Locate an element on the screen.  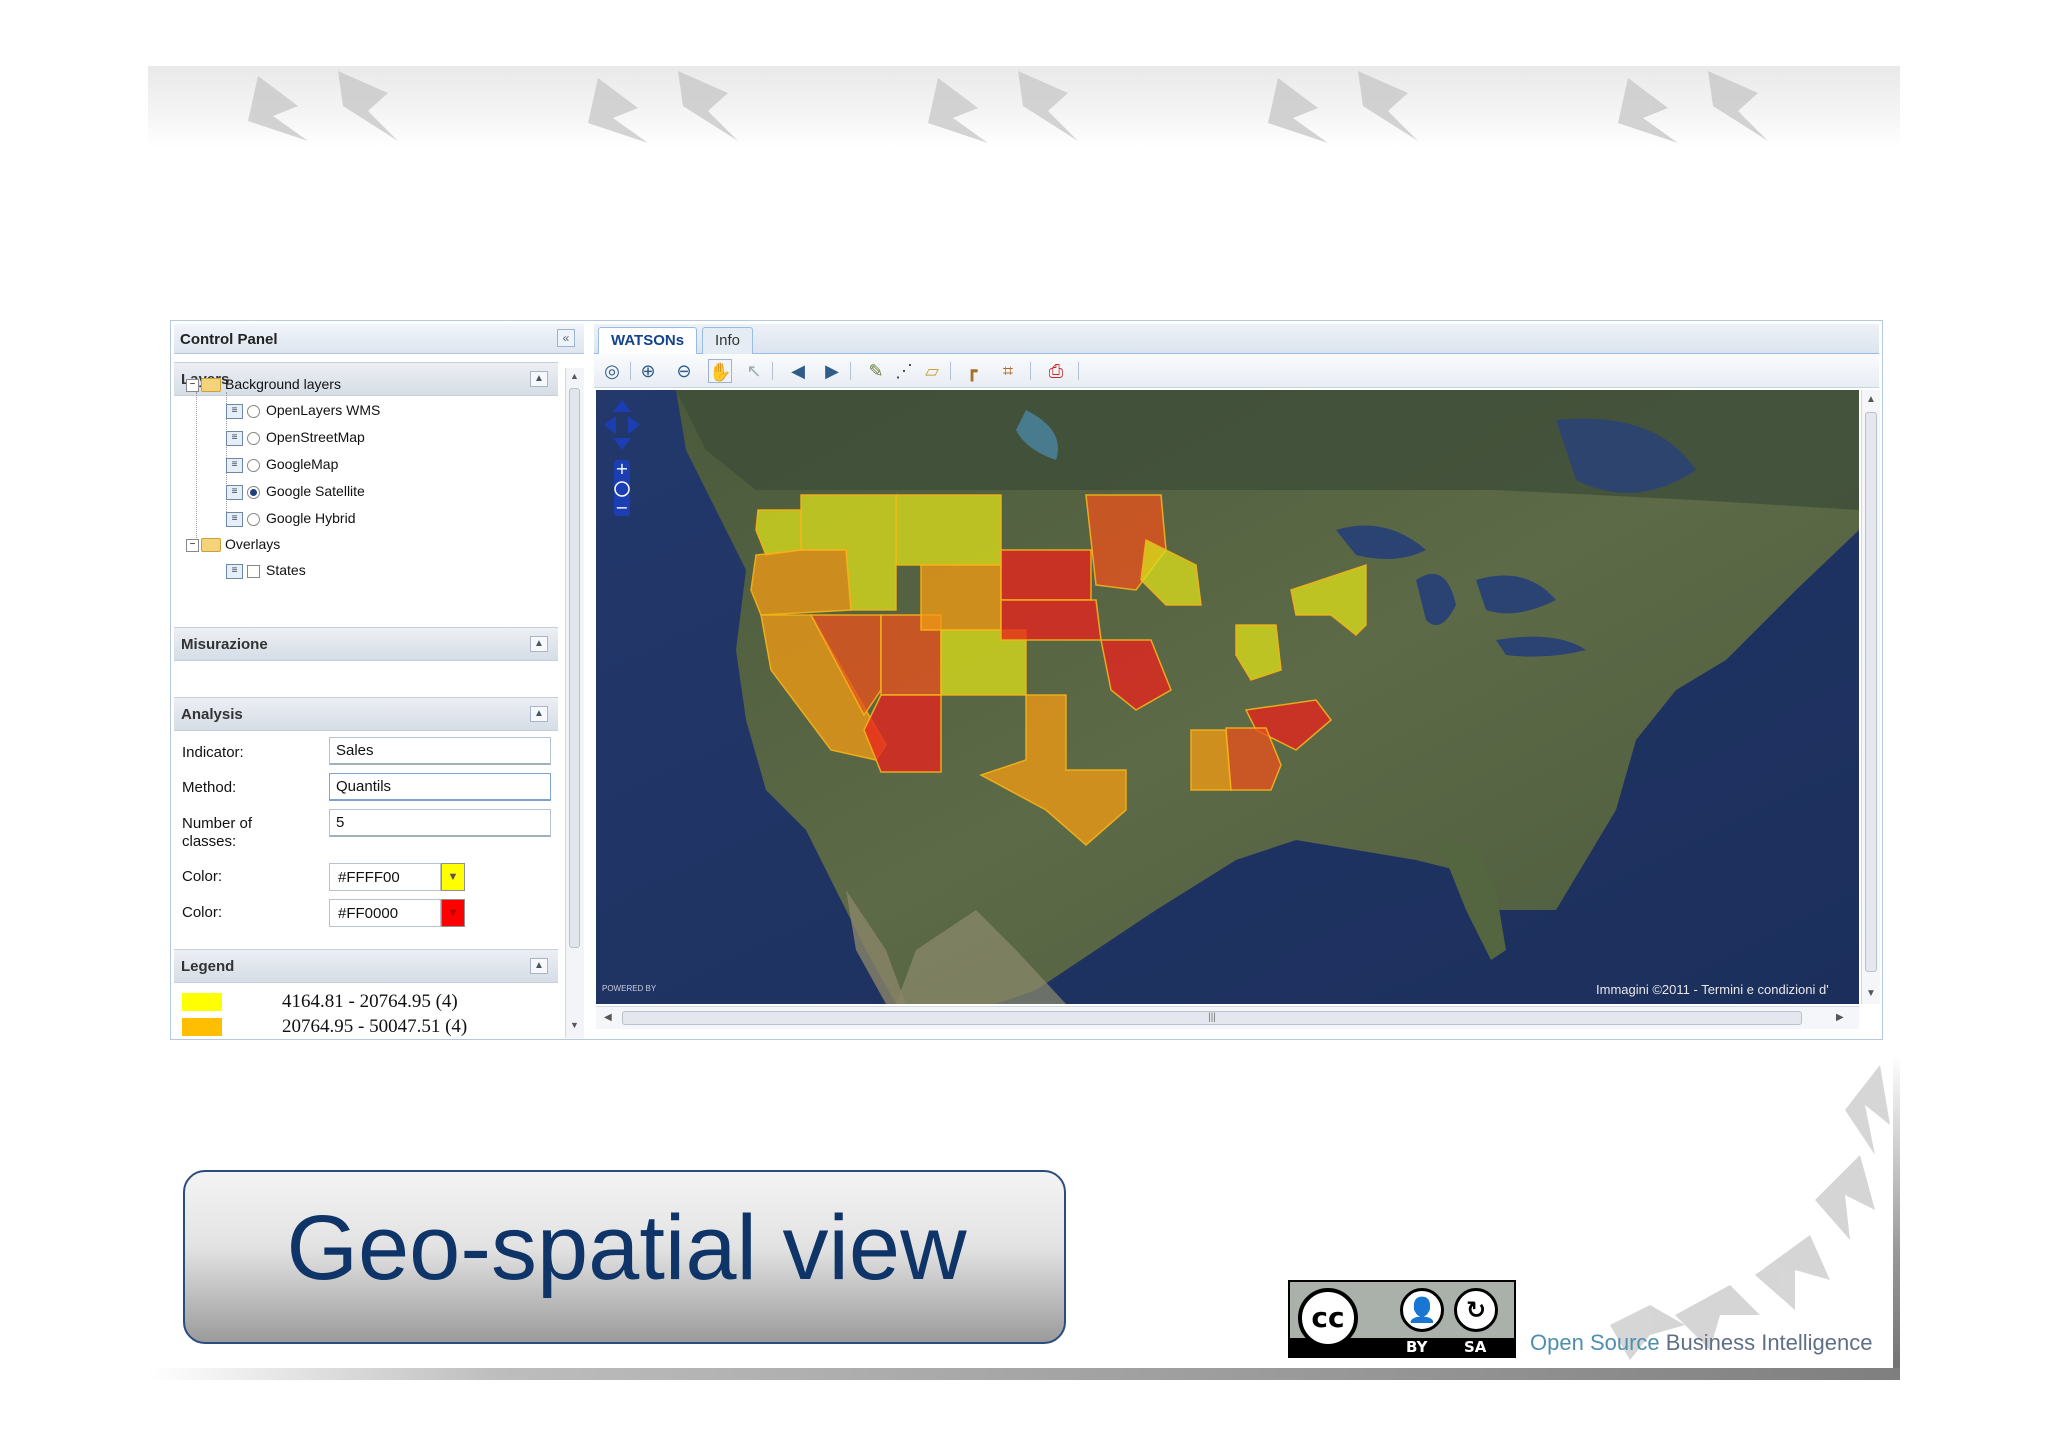
layer-item-google-satellite: ≡ Google Satellite is located at coordinates (295, 494).